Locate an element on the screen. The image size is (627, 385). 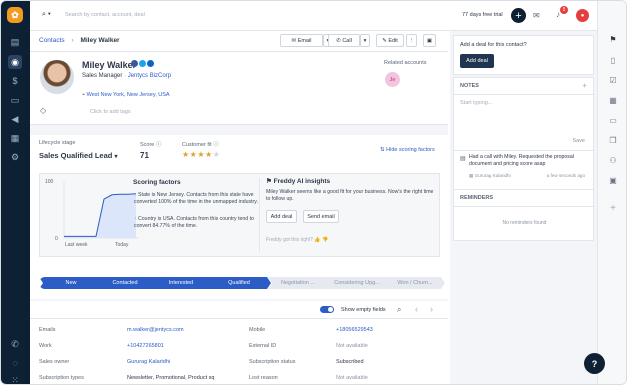
contacts-icon: ◉ is located at coordinates (15, 62).